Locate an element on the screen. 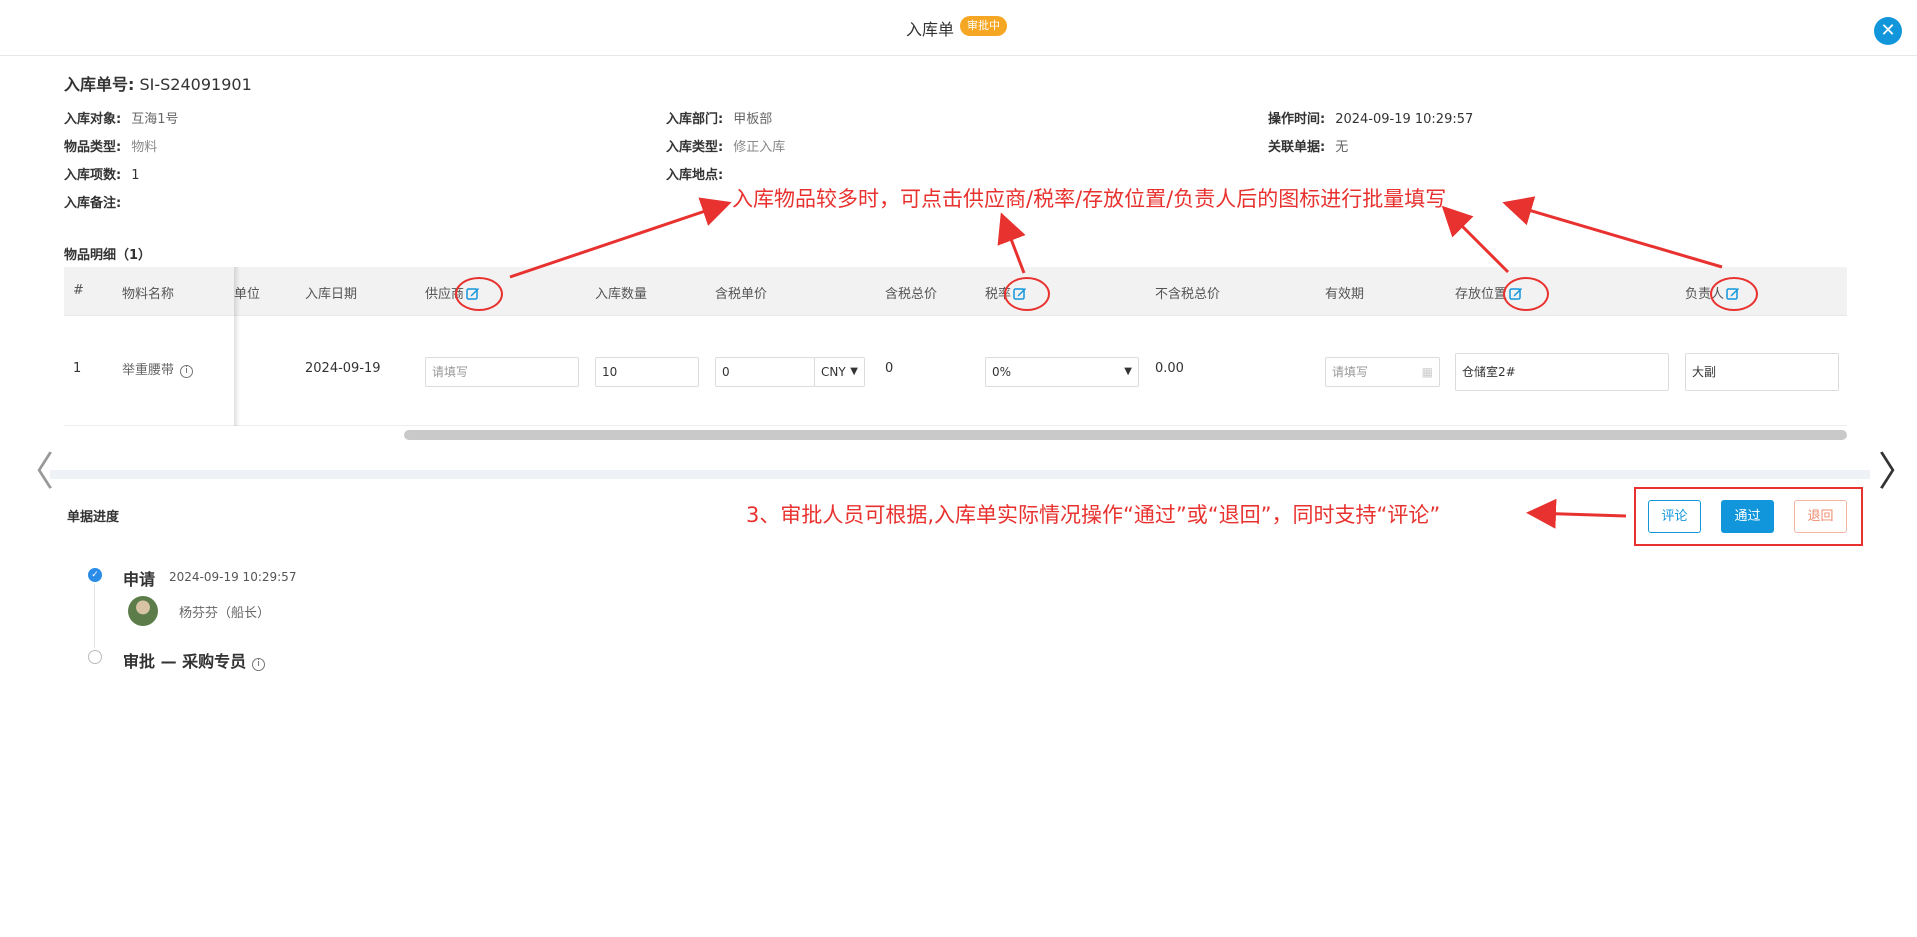  arrow-tax is located at coordinates (1011, 243).